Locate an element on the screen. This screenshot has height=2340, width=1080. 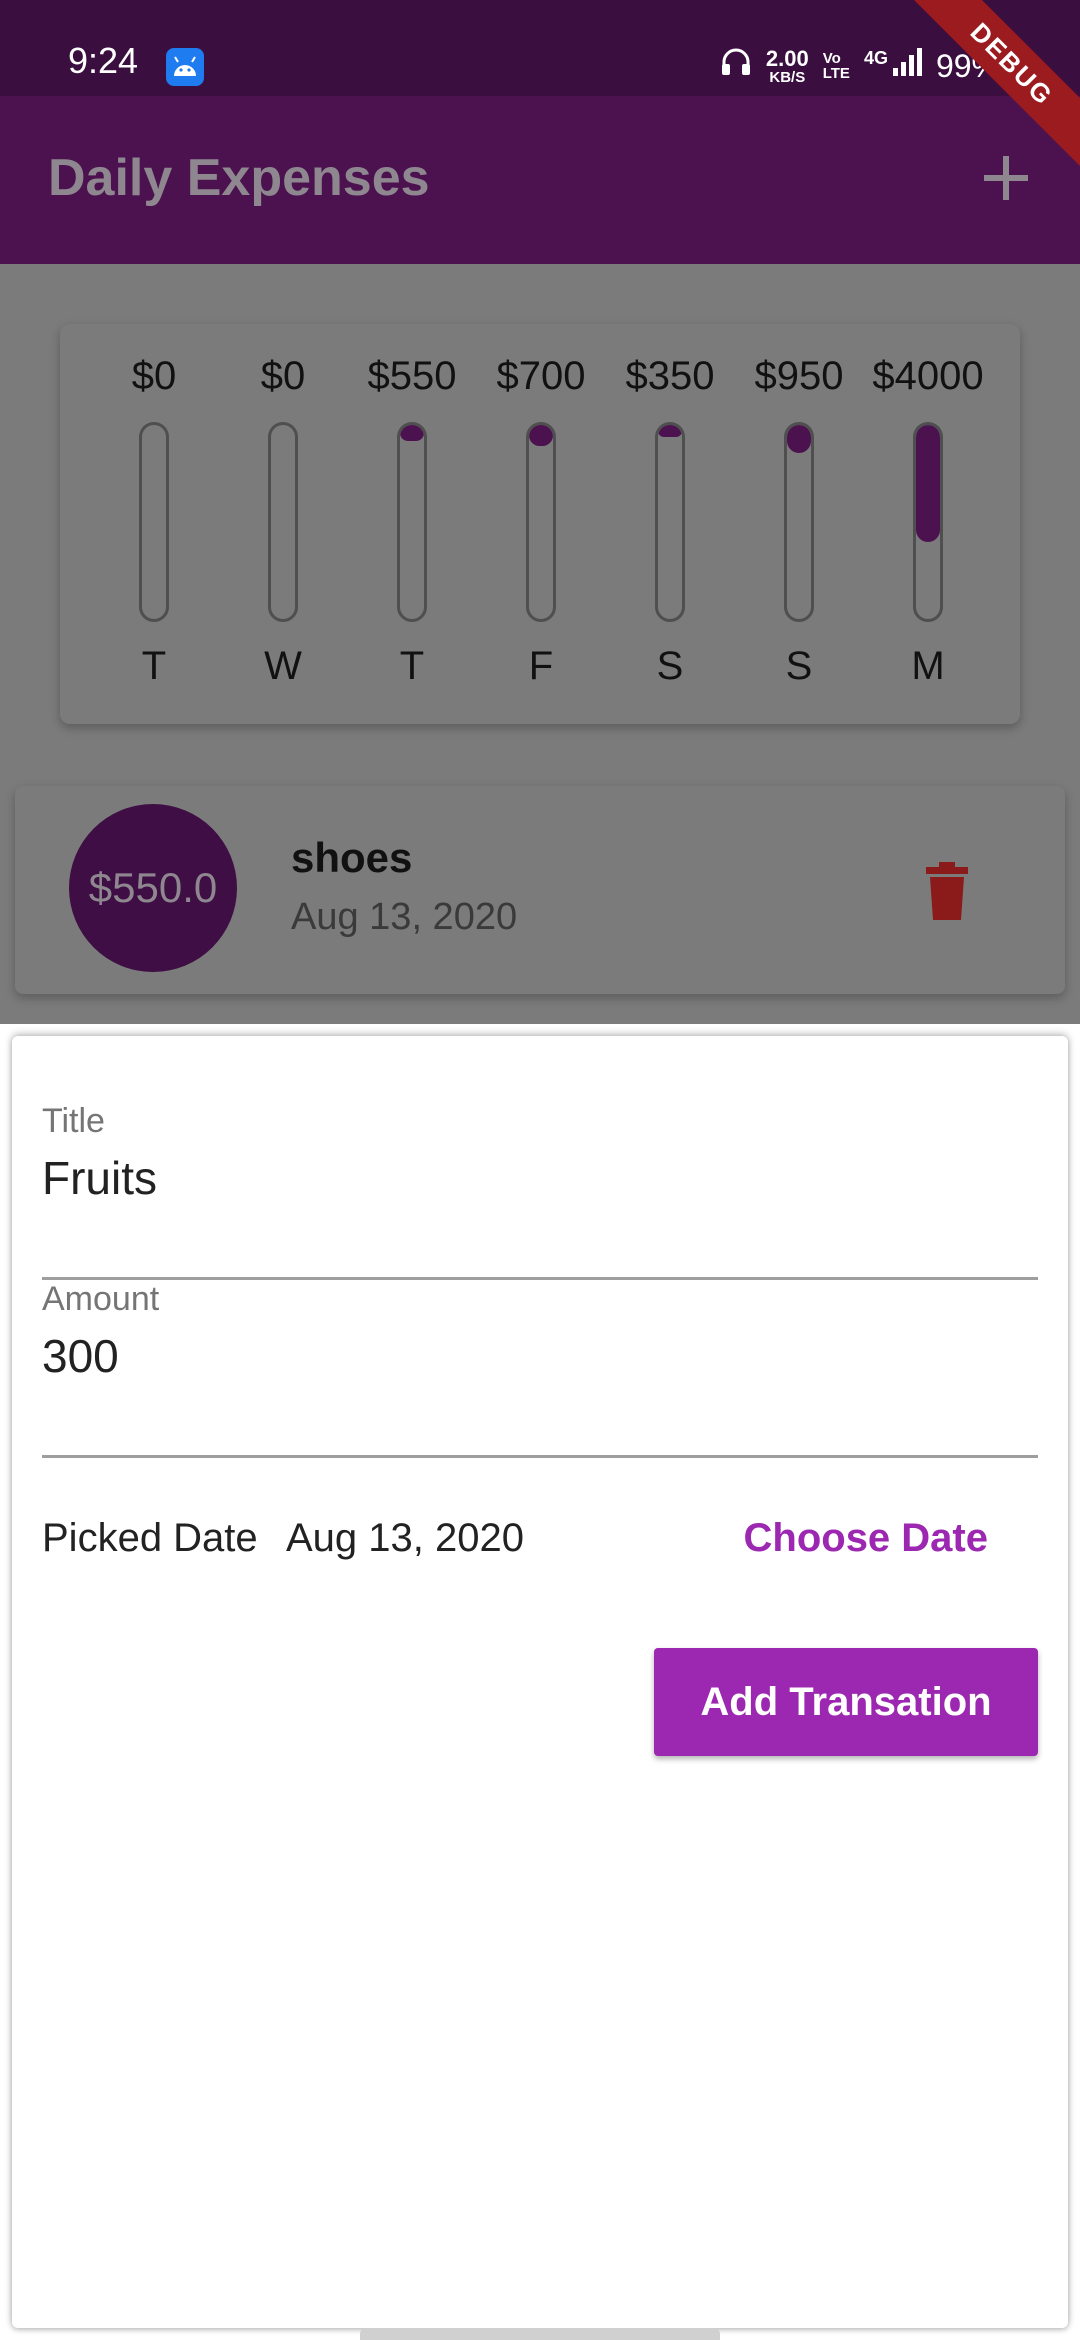
chart-bar-day-label: W is located at coordinates (283, 666).